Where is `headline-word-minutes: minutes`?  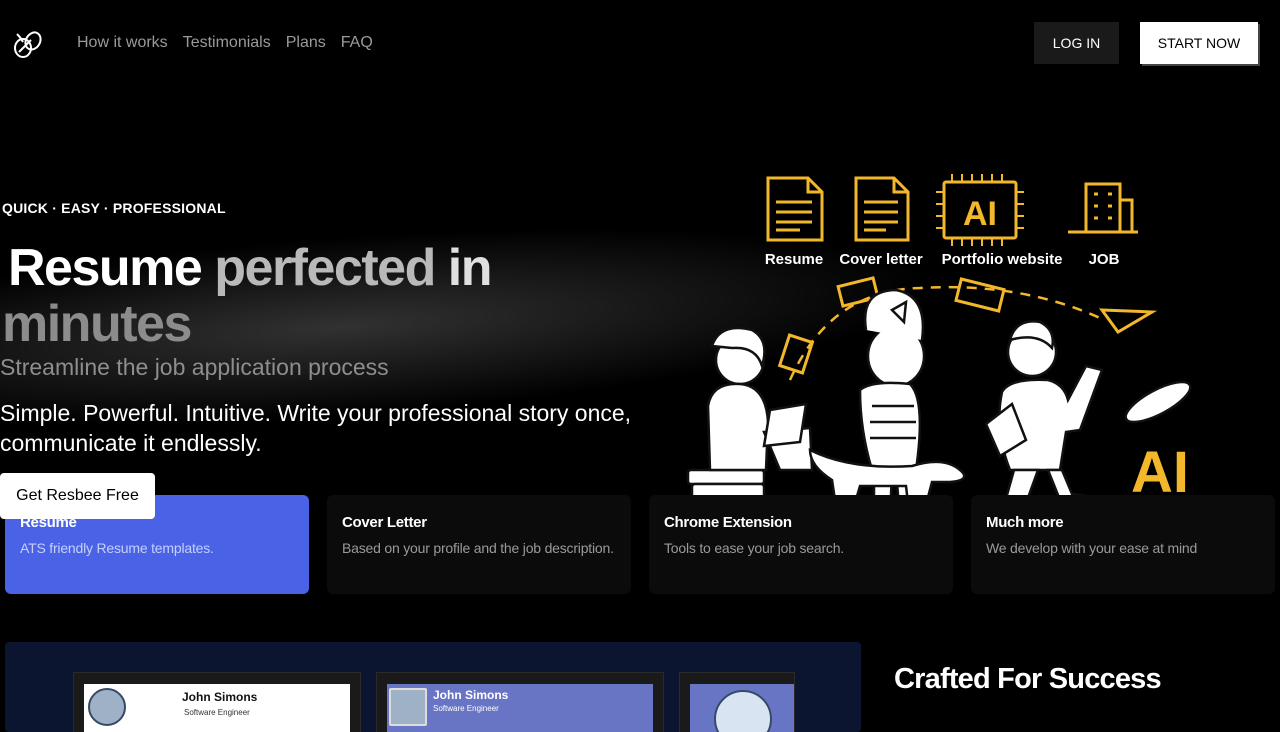
headline-word-minutes: minutes is located at coordinates (97, 324).